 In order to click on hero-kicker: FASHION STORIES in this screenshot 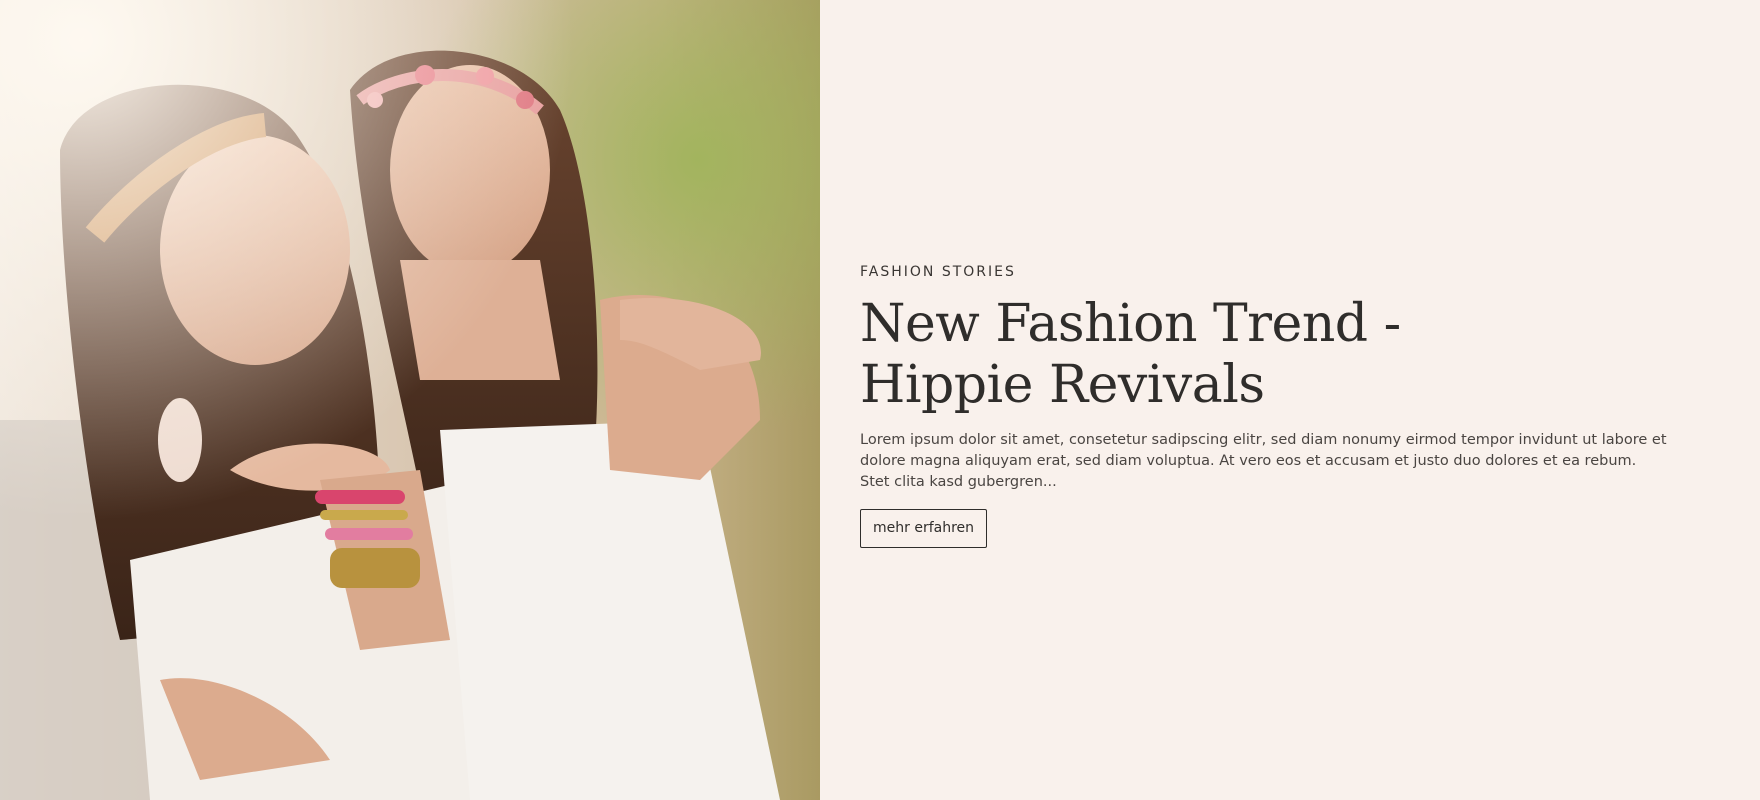, I will do `click(938, 272)`.